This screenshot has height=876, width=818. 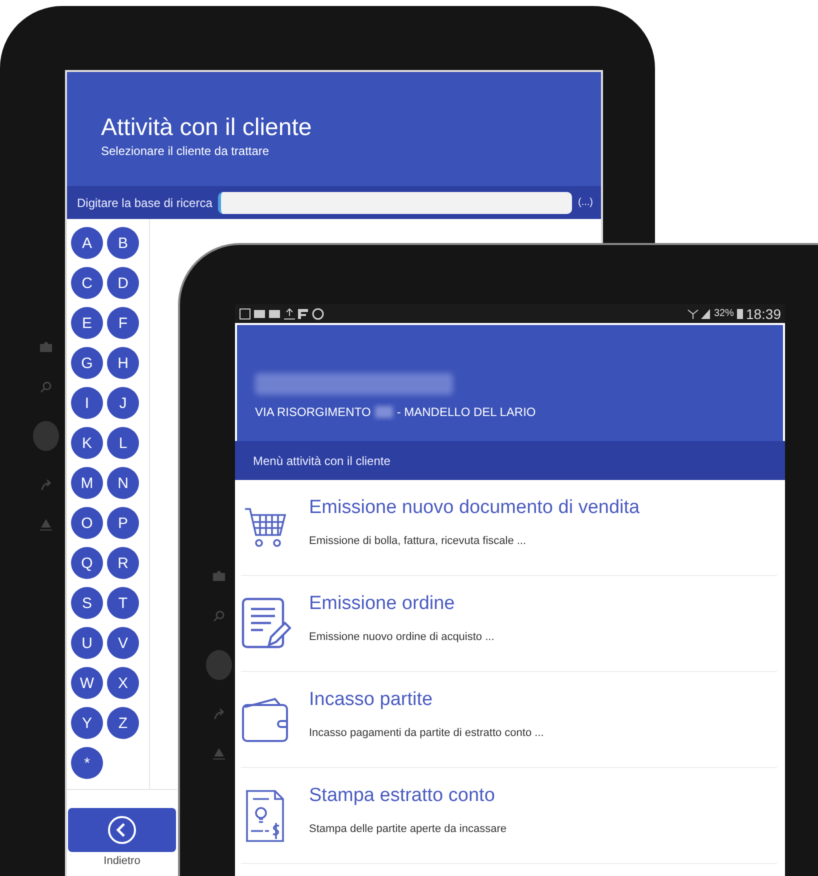 I want to click on letter-button: *, so click(x=87, y=763).